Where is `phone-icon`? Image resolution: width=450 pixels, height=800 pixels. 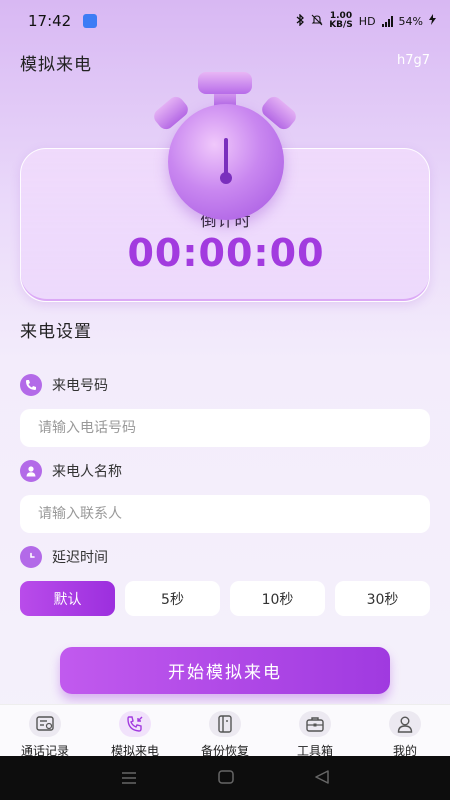 phone-icon is located at coordinates (31, 385).